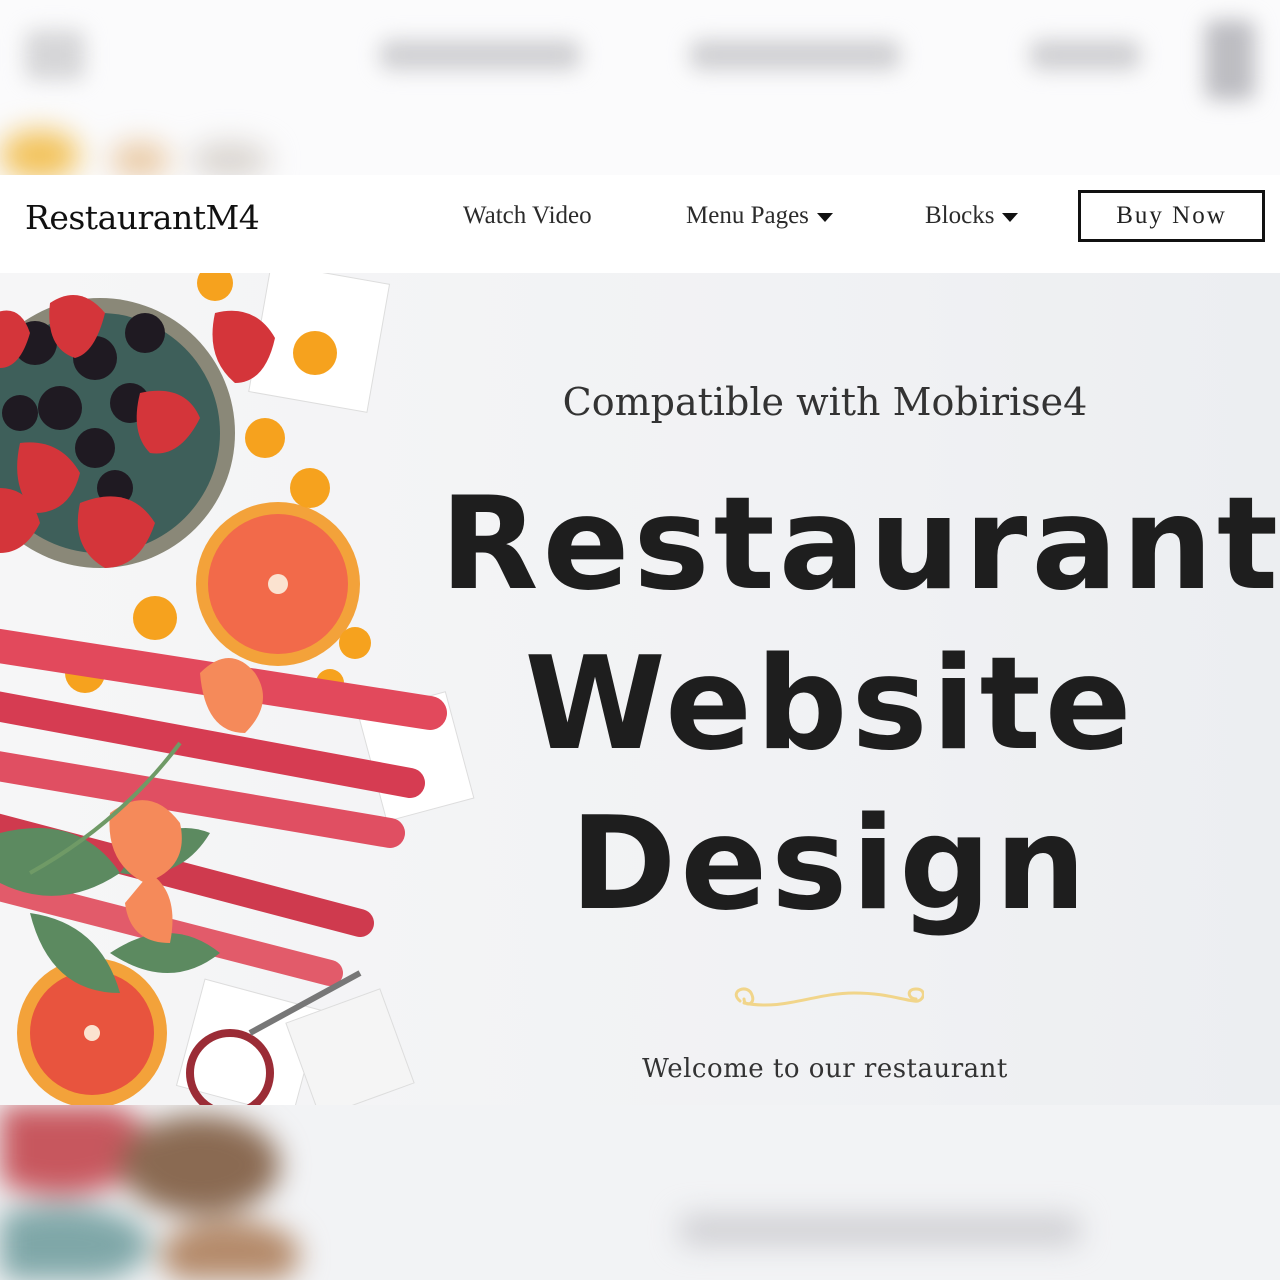 This screenshot has width=1280, height=1280. Describe the element at coordinates (825, 1069) in the screenshot. I see `hero-welcome-text: Welcome to our restaurant` at that location.